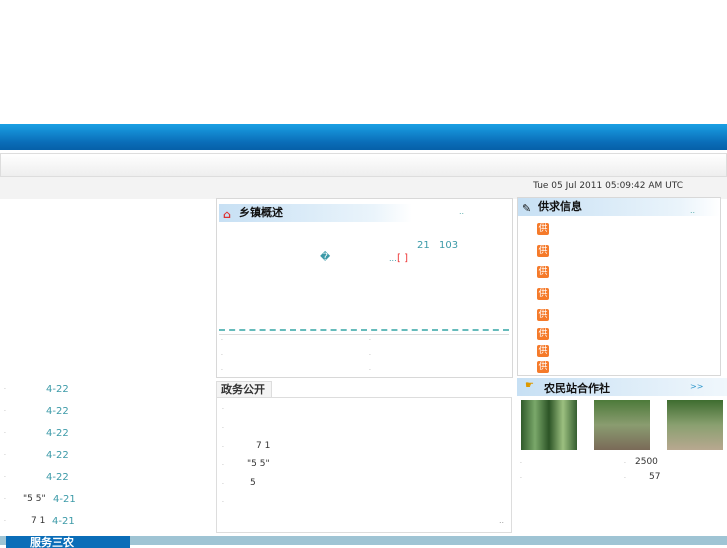  I want to click on current-date: Tue 05 Jul 2011 05:09:42 AM UTC, so click(608, 186).